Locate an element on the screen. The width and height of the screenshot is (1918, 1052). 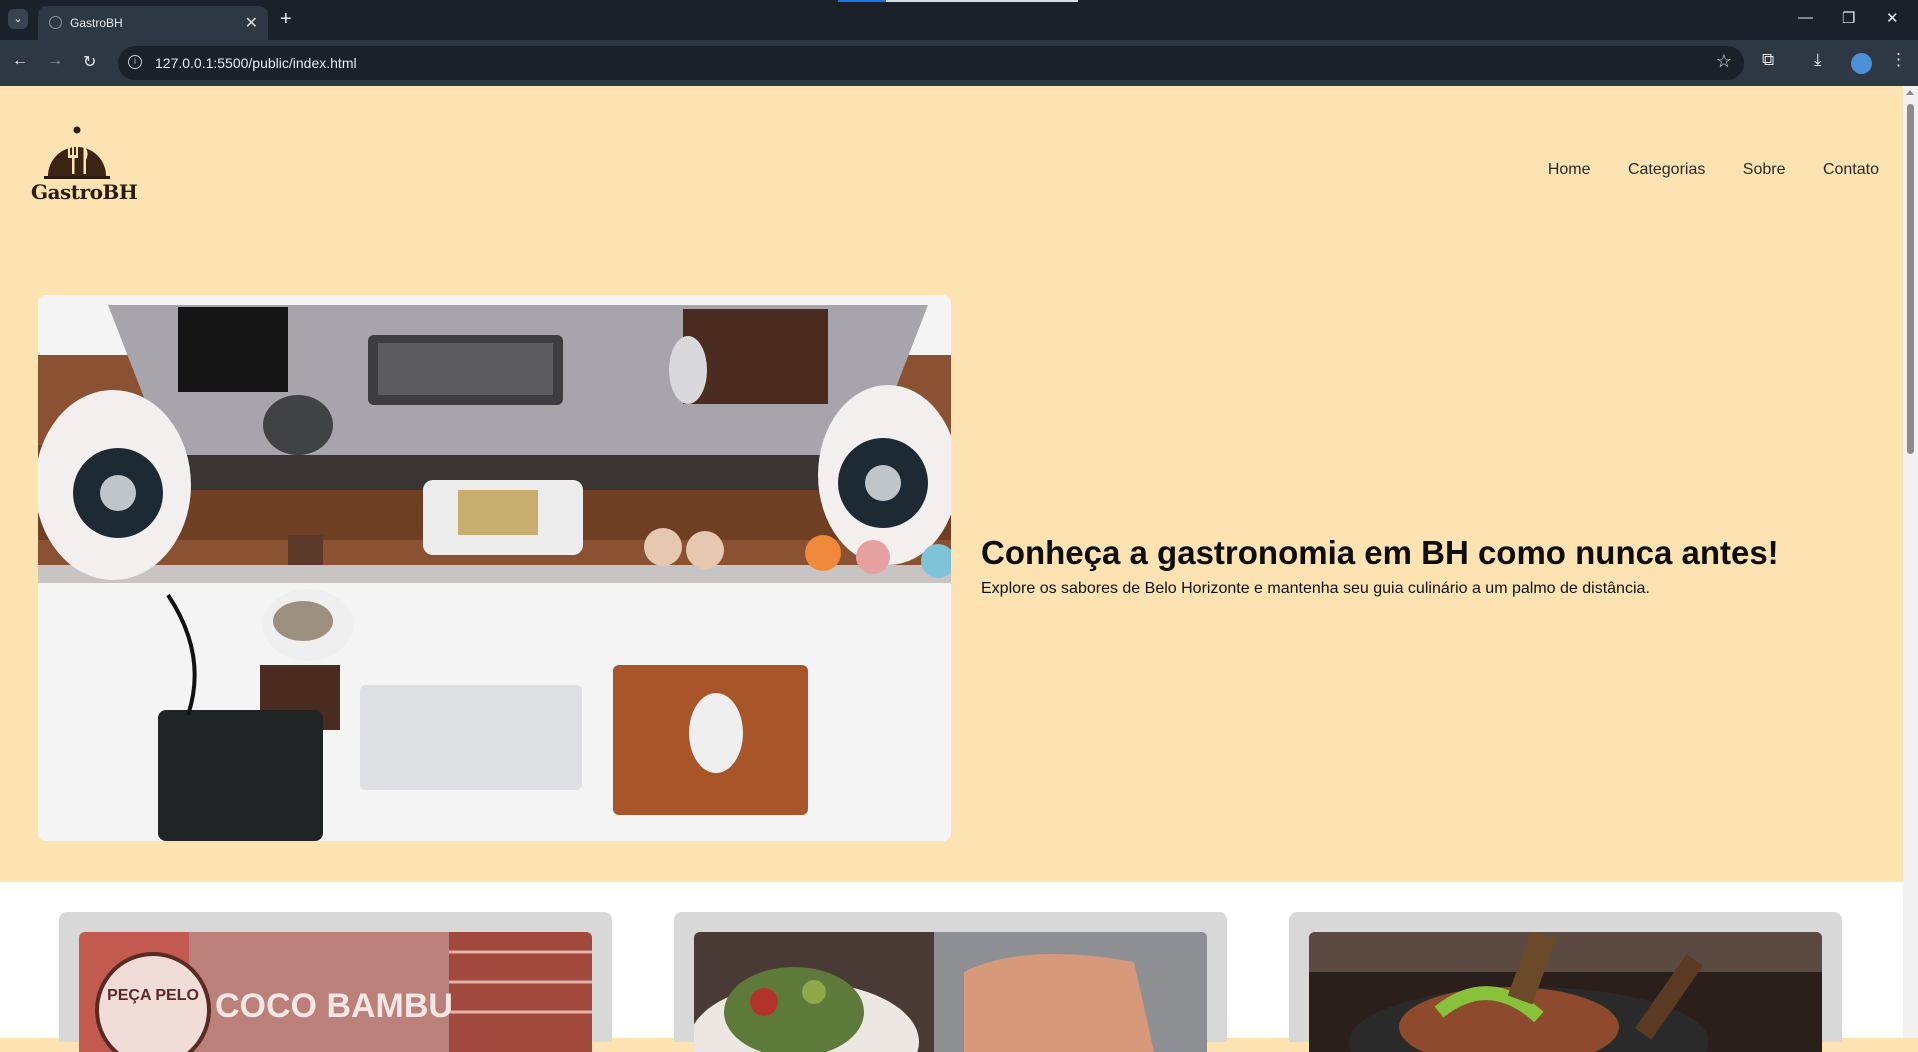
site-logo: GastroBH is located at coordinates (84, 164).